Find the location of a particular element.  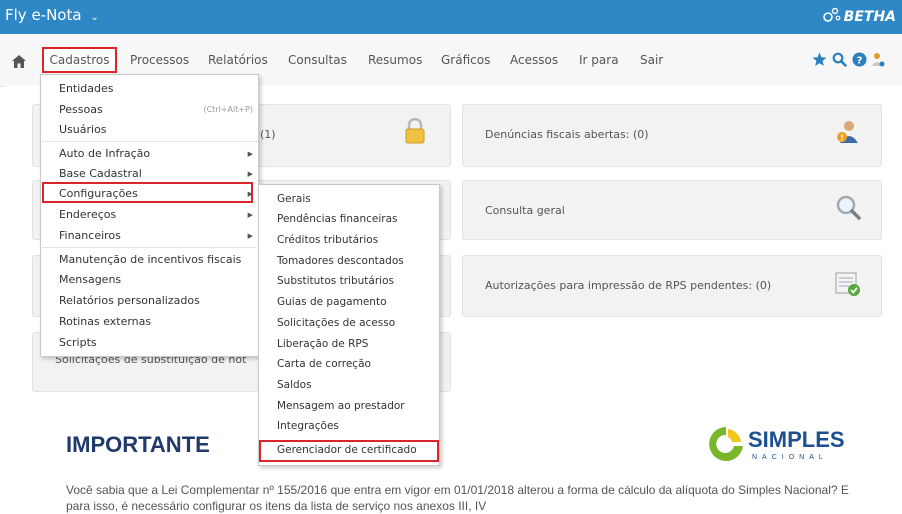

submenu-item-integracoes: Integrações is located at coordinates (308, 426).